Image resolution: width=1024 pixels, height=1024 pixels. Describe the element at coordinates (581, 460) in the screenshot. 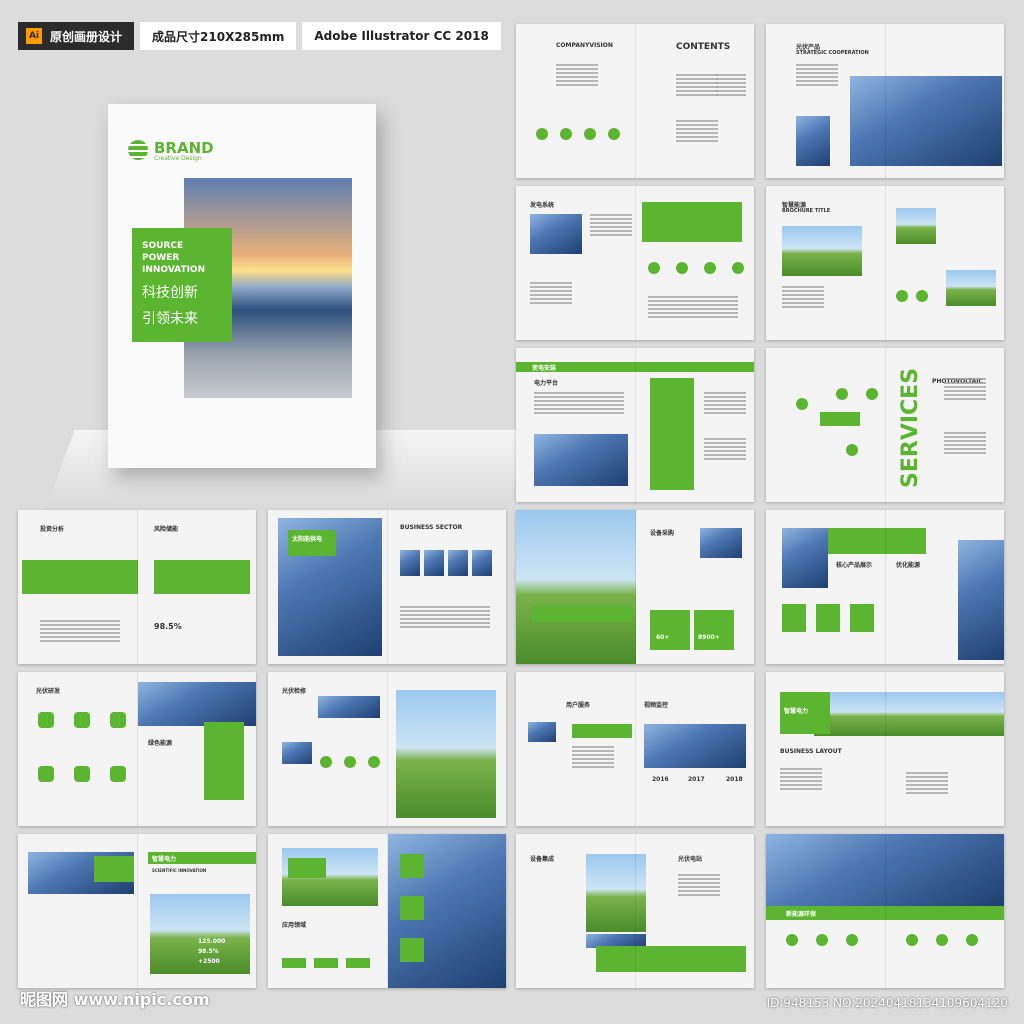

I see `worker-solar-photo` at that location.